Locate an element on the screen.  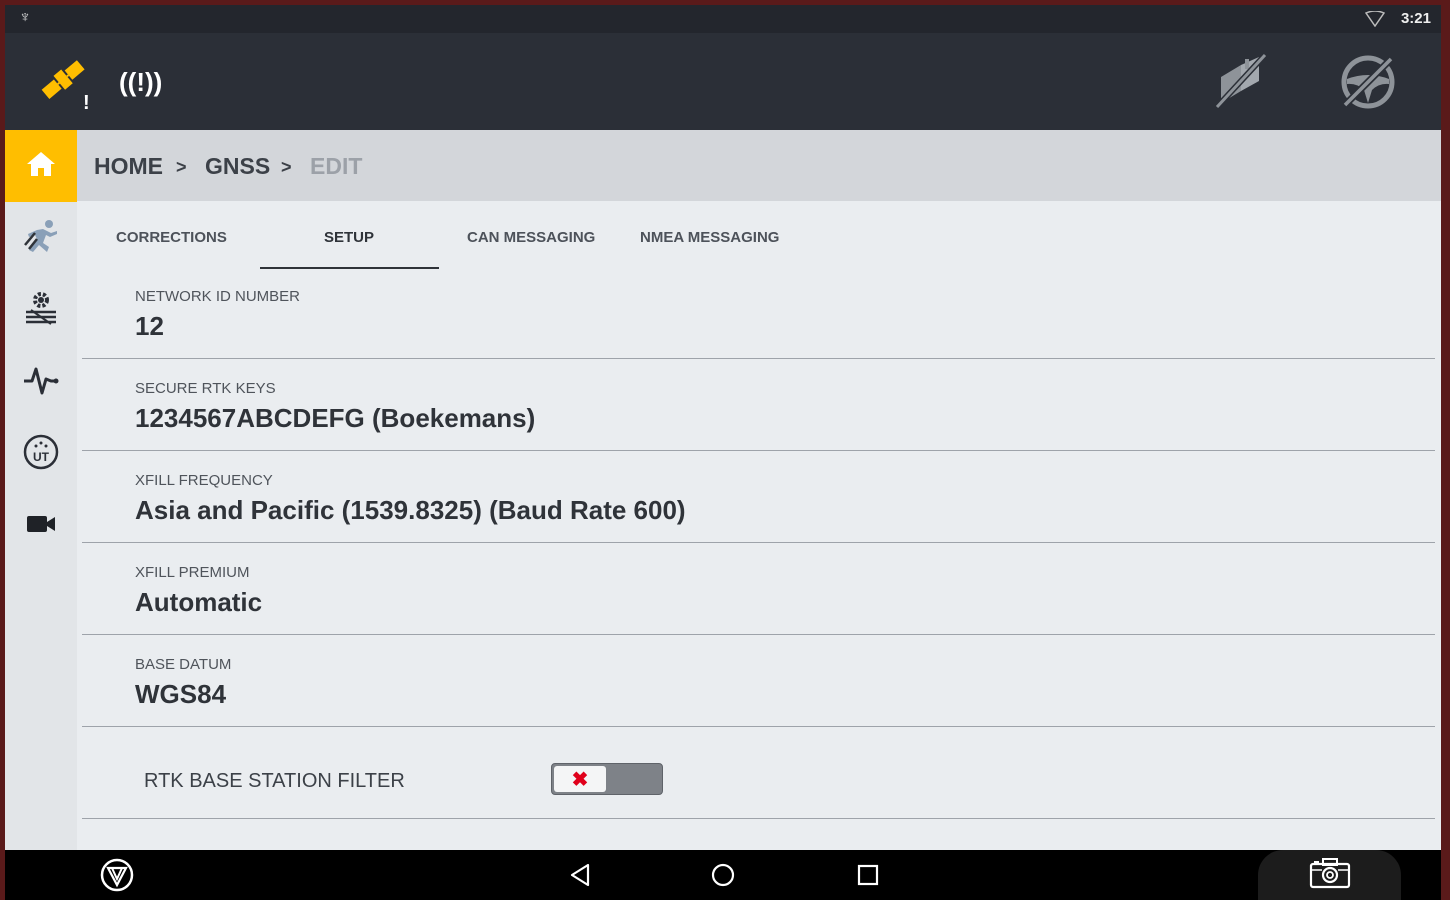
field-label: XFILL FREQUENCY is located at coordinates (204, 480).